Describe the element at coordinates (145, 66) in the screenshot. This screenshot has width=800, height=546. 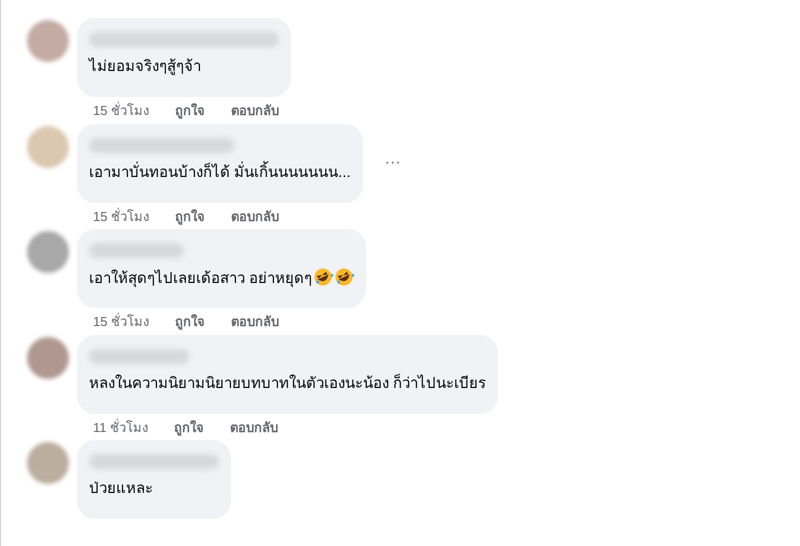
I see `comment-text: ไม่ยอมจริงๆสู้ๆจ้า` at that location.